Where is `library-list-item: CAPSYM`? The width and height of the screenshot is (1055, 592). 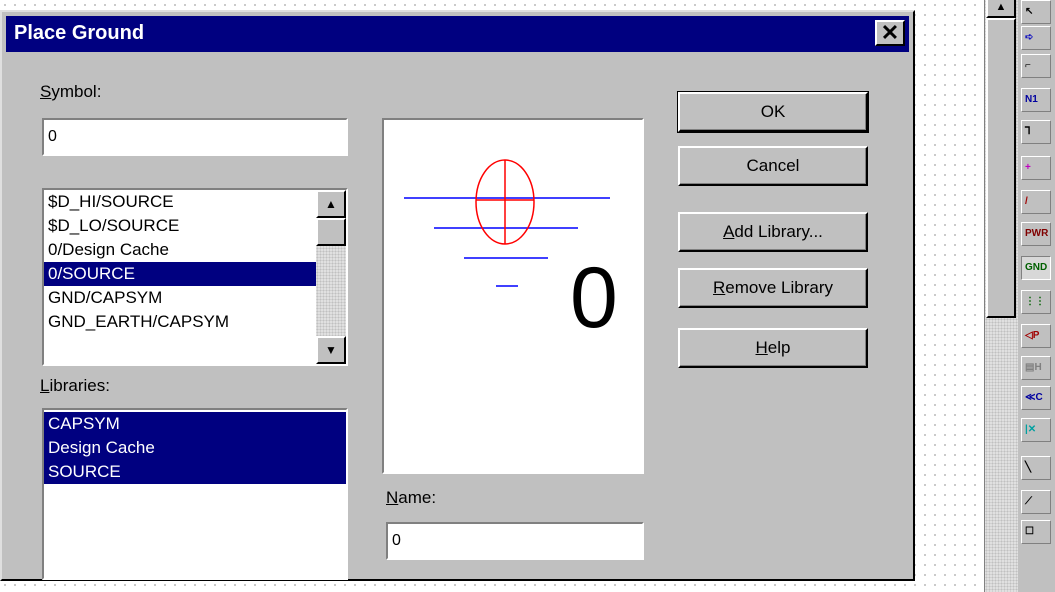
library-list-item: CAPSYM is located at coordinates (195, 424).